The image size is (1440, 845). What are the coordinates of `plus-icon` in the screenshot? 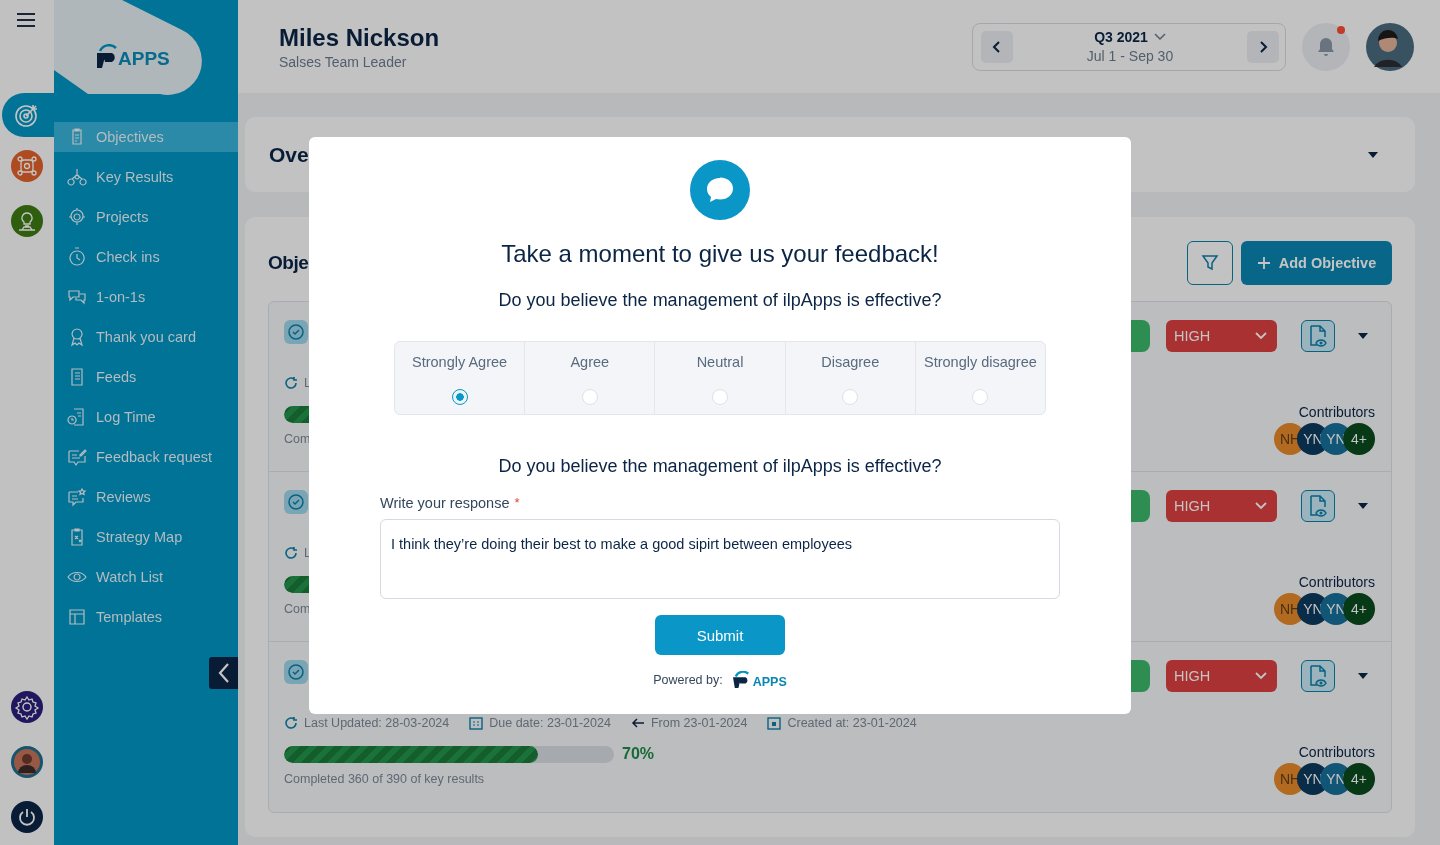 It's located at (1263, 263).